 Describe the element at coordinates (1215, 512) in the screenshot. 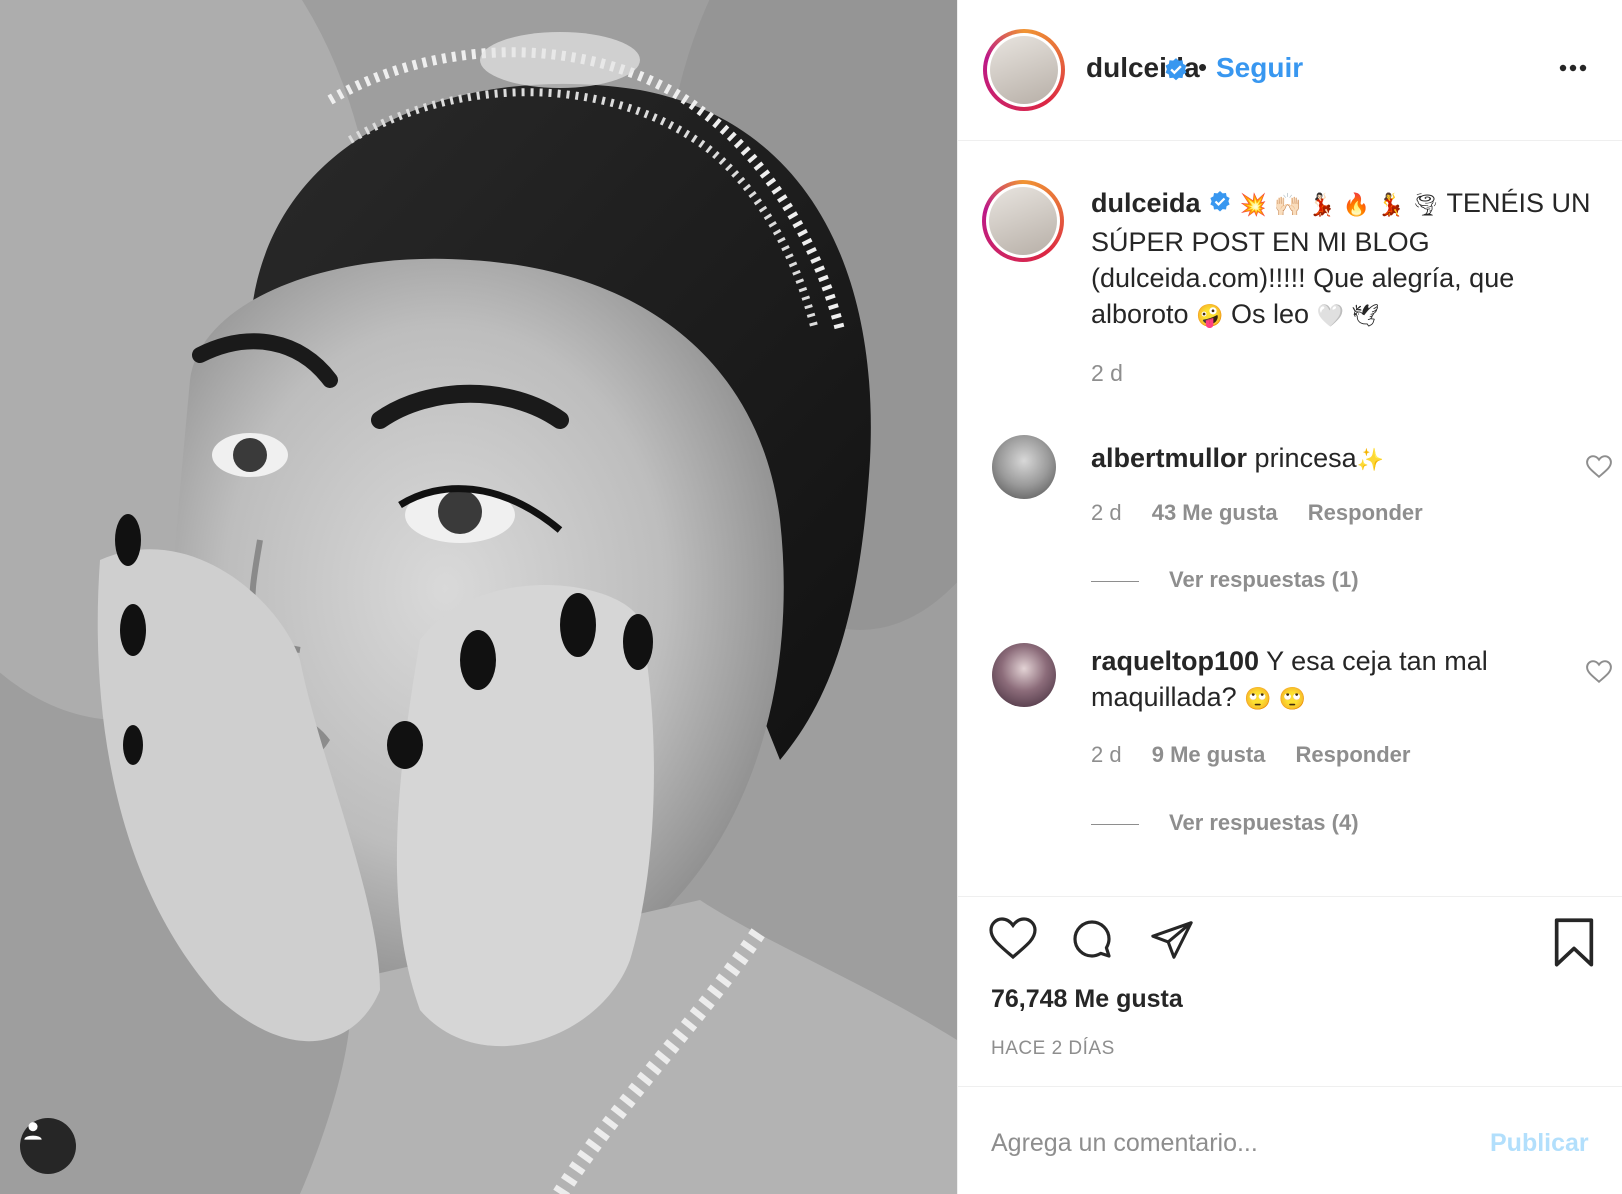

I see `comment-likes: 43 Me gusta` at that location.